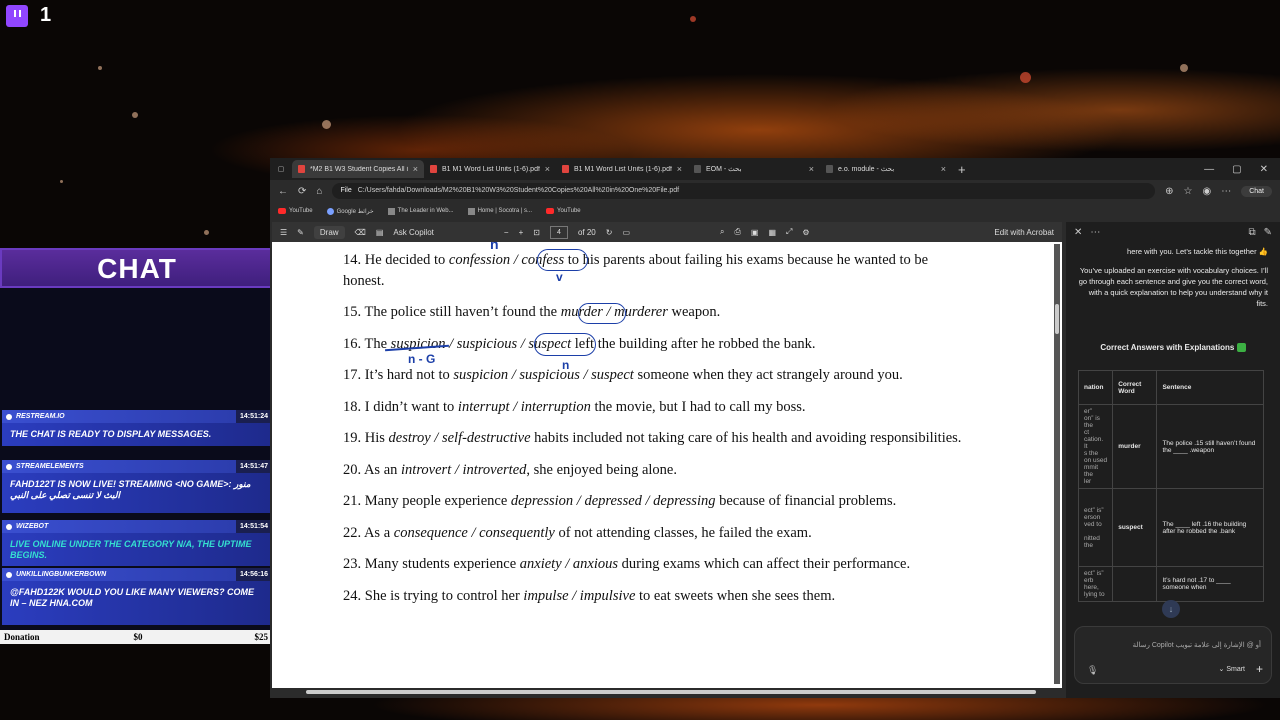 This screenshot has width=1280, height=720. What do you see at coordinates (536, 232) in the screenshot?
I see `fit-page-icon: ⊡` at bounding box center [536, 232].